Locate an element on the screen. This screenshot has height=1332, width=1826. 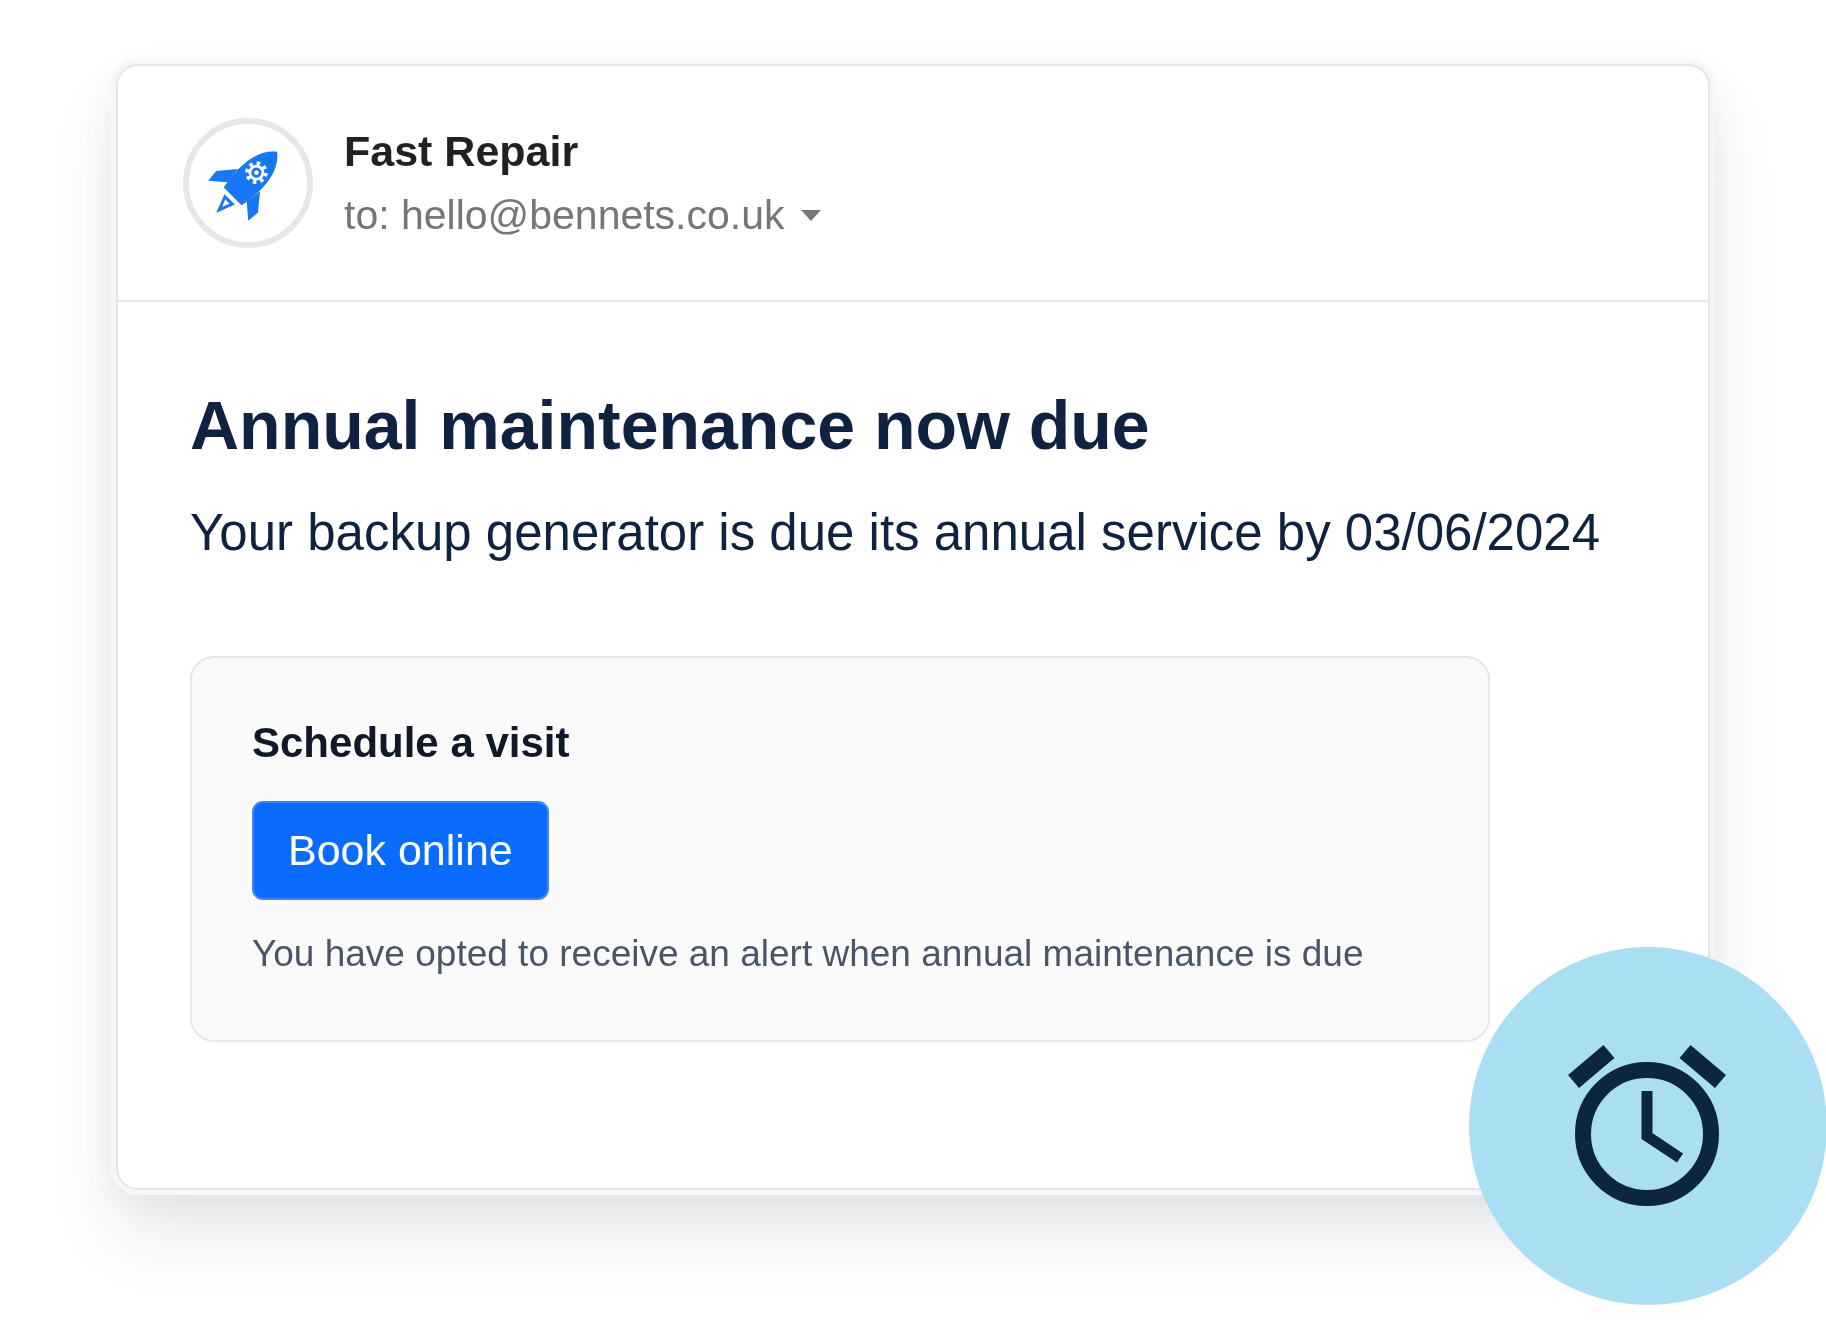
message-title: Annual maintenance now due is located at coordinates (670, 425).